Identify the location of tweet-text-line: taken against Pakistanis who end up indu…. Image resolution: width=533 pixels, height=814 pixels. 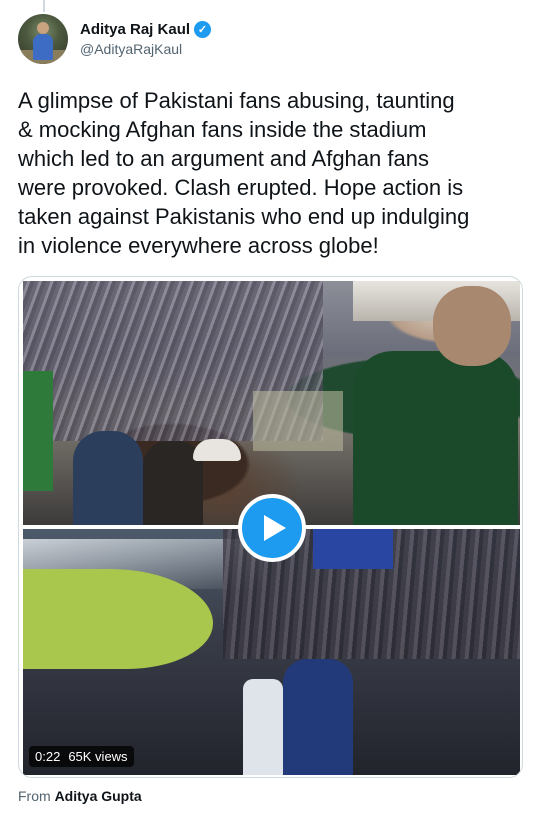
(244, 216).